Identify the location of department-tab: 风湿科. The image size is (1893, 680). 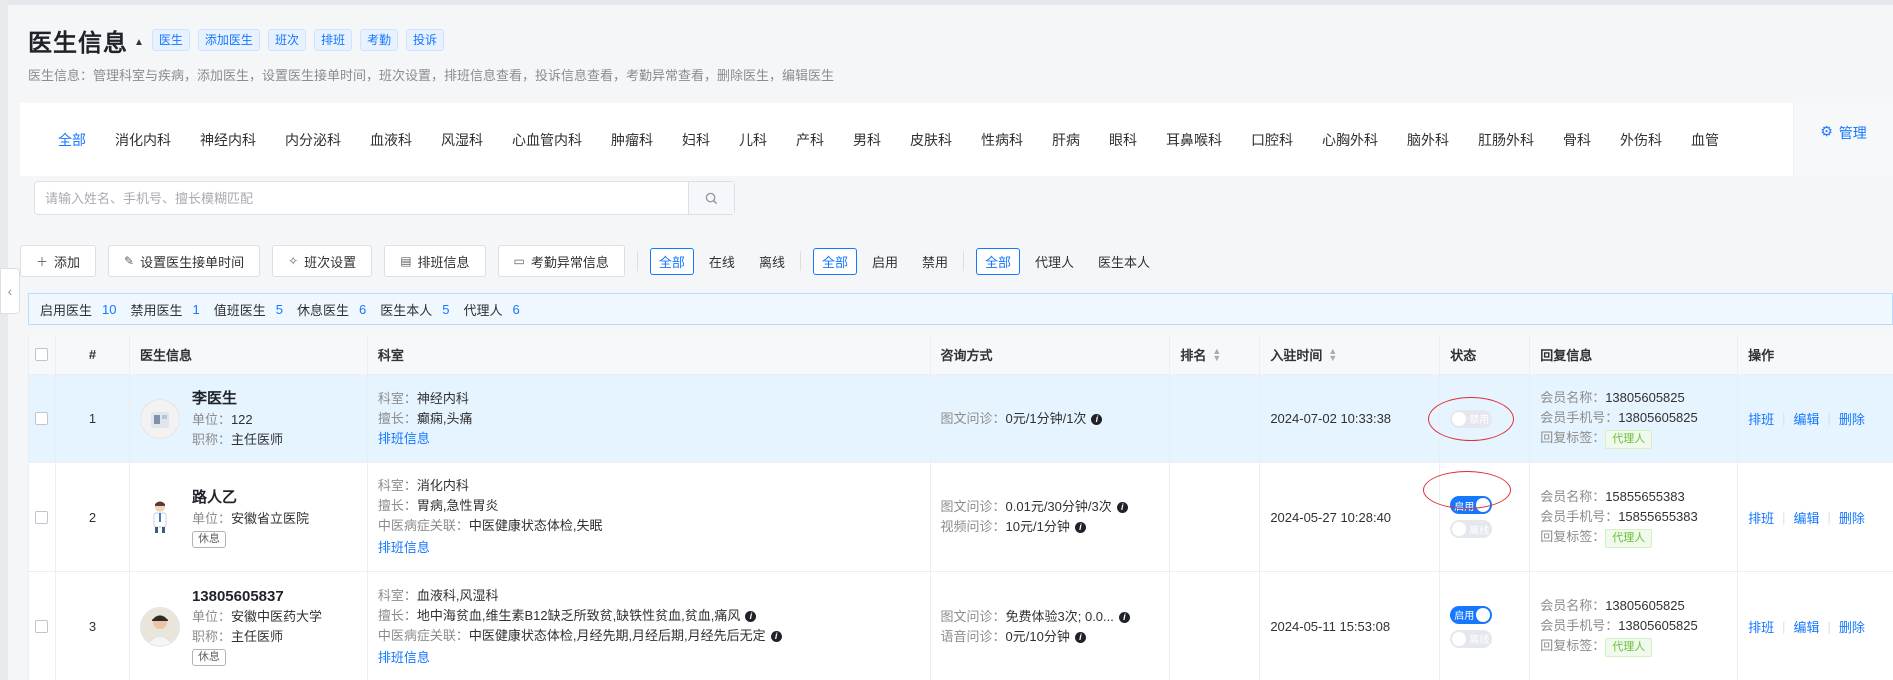
(462, 140).